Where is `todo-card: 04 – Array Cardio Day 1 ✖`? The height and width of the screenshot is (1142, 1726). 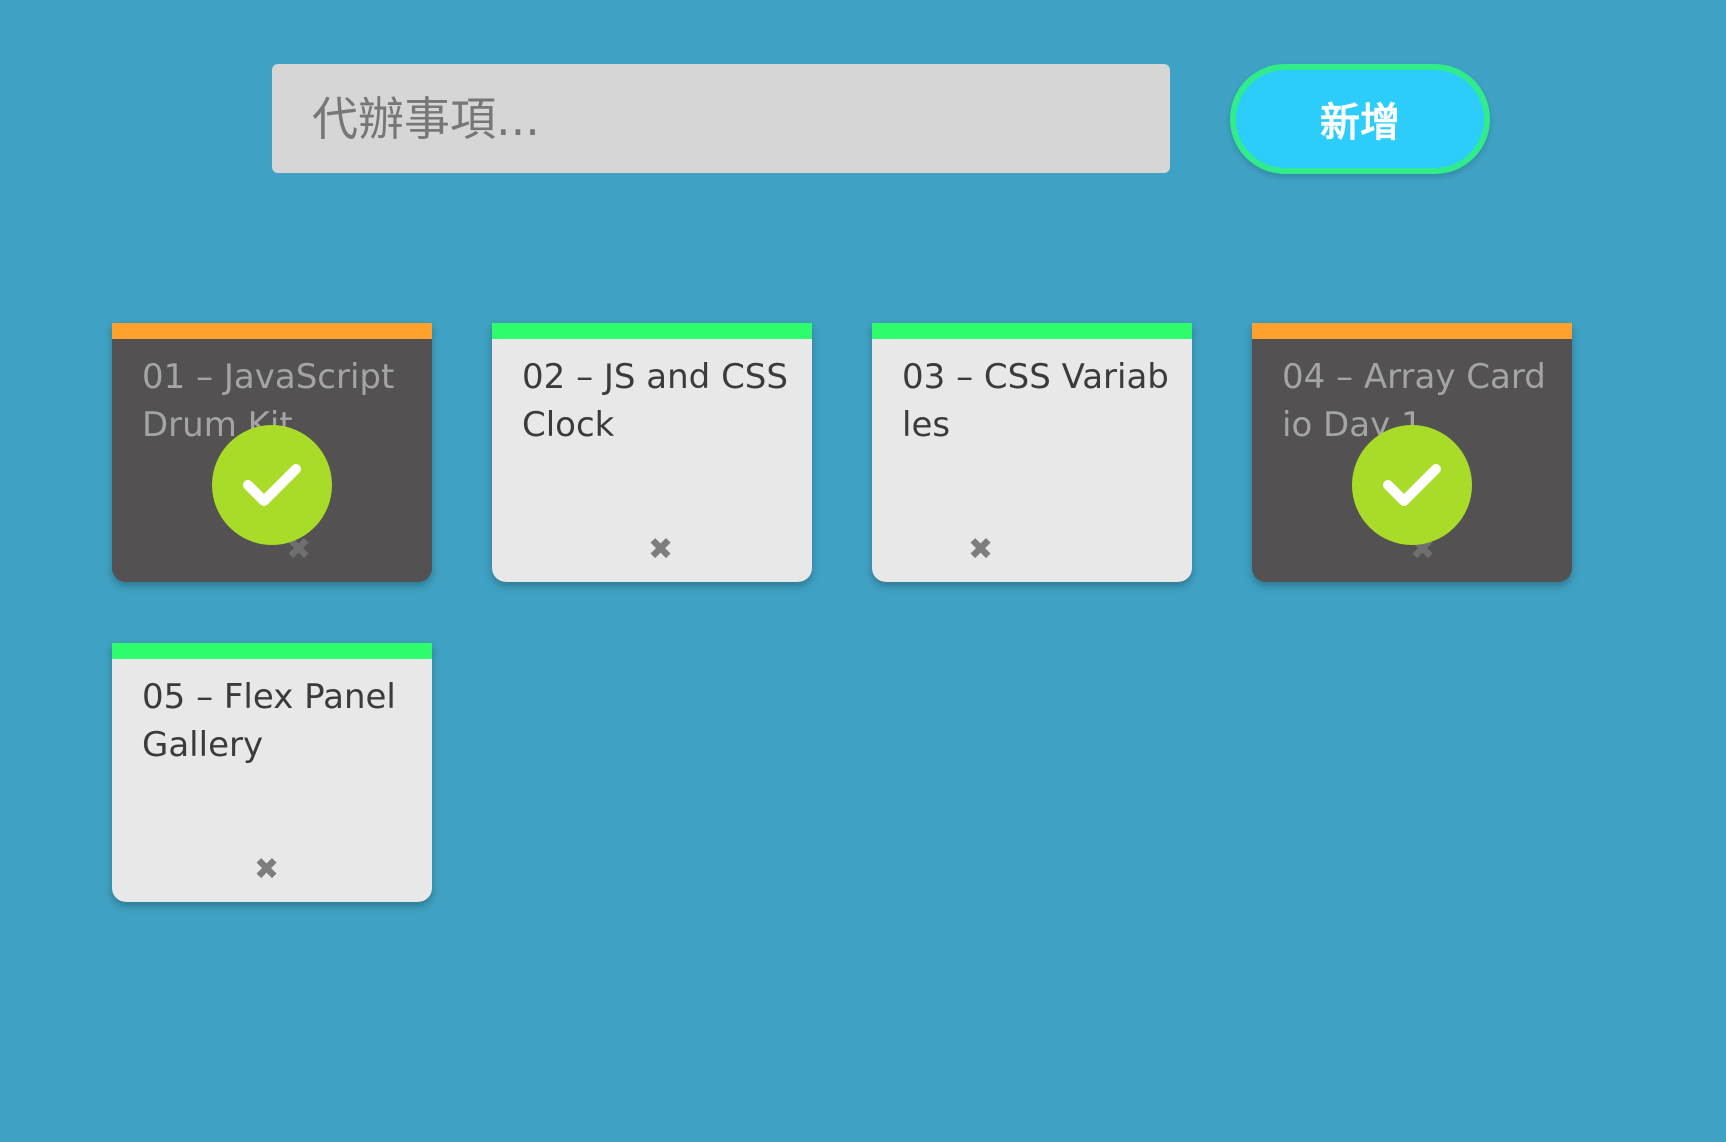 todo-card: 04 – Array Cardio Day 1 ✖ is located at coordinates (1412, 452).